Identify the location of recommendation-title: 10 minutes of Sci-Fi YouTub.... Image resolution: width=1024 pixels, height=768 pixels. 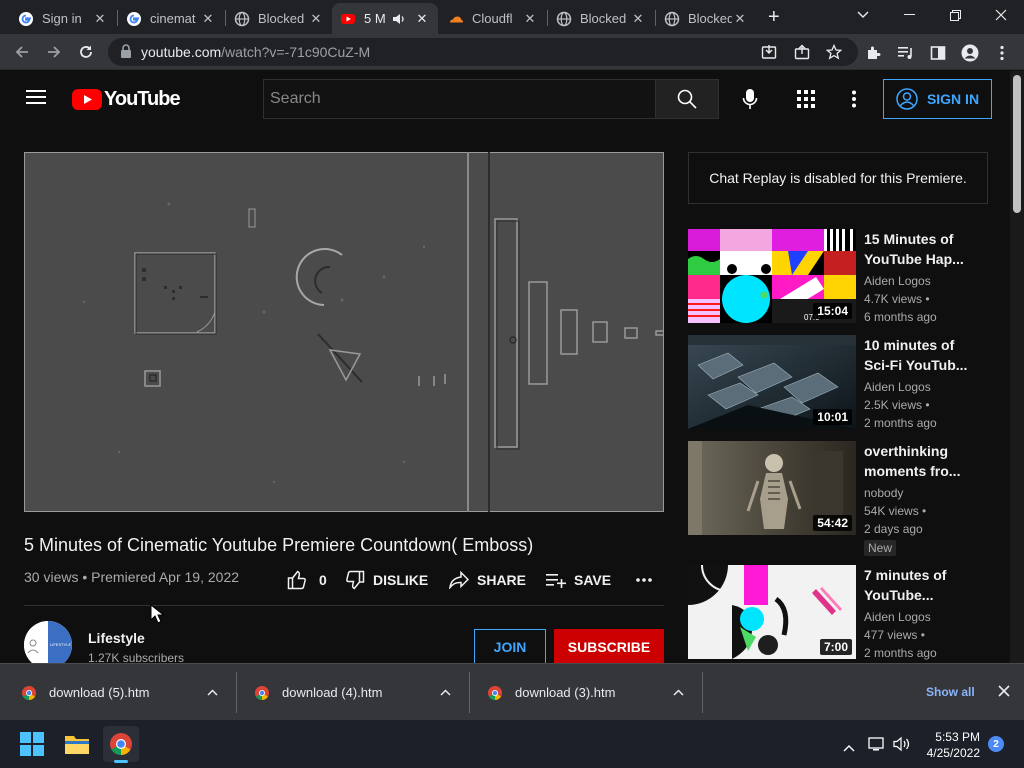
(923, 355).